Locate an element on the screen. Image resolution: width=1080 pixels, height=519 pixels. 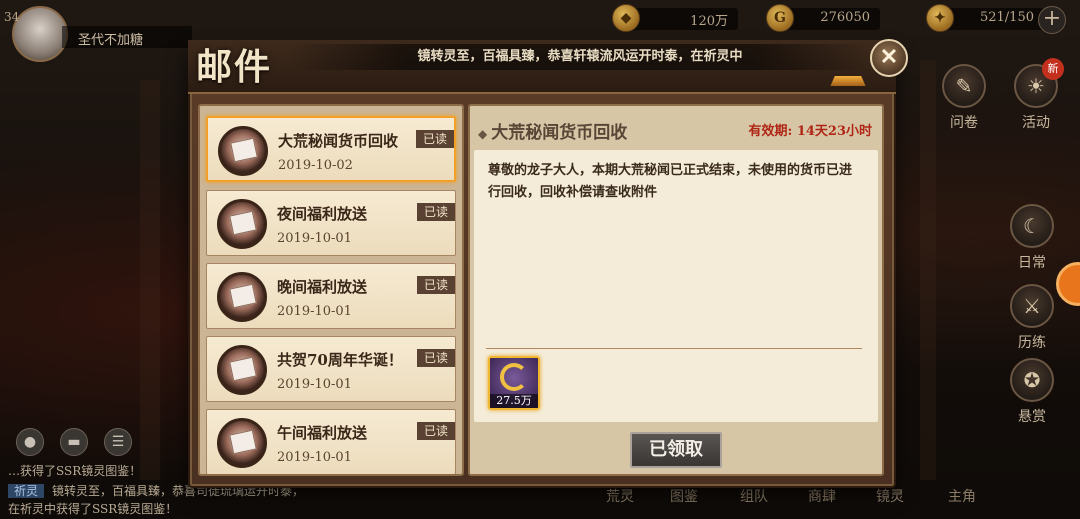
chat-line: …获得了SSR镜灵图鉴！ is located at coordinates (75, 471).